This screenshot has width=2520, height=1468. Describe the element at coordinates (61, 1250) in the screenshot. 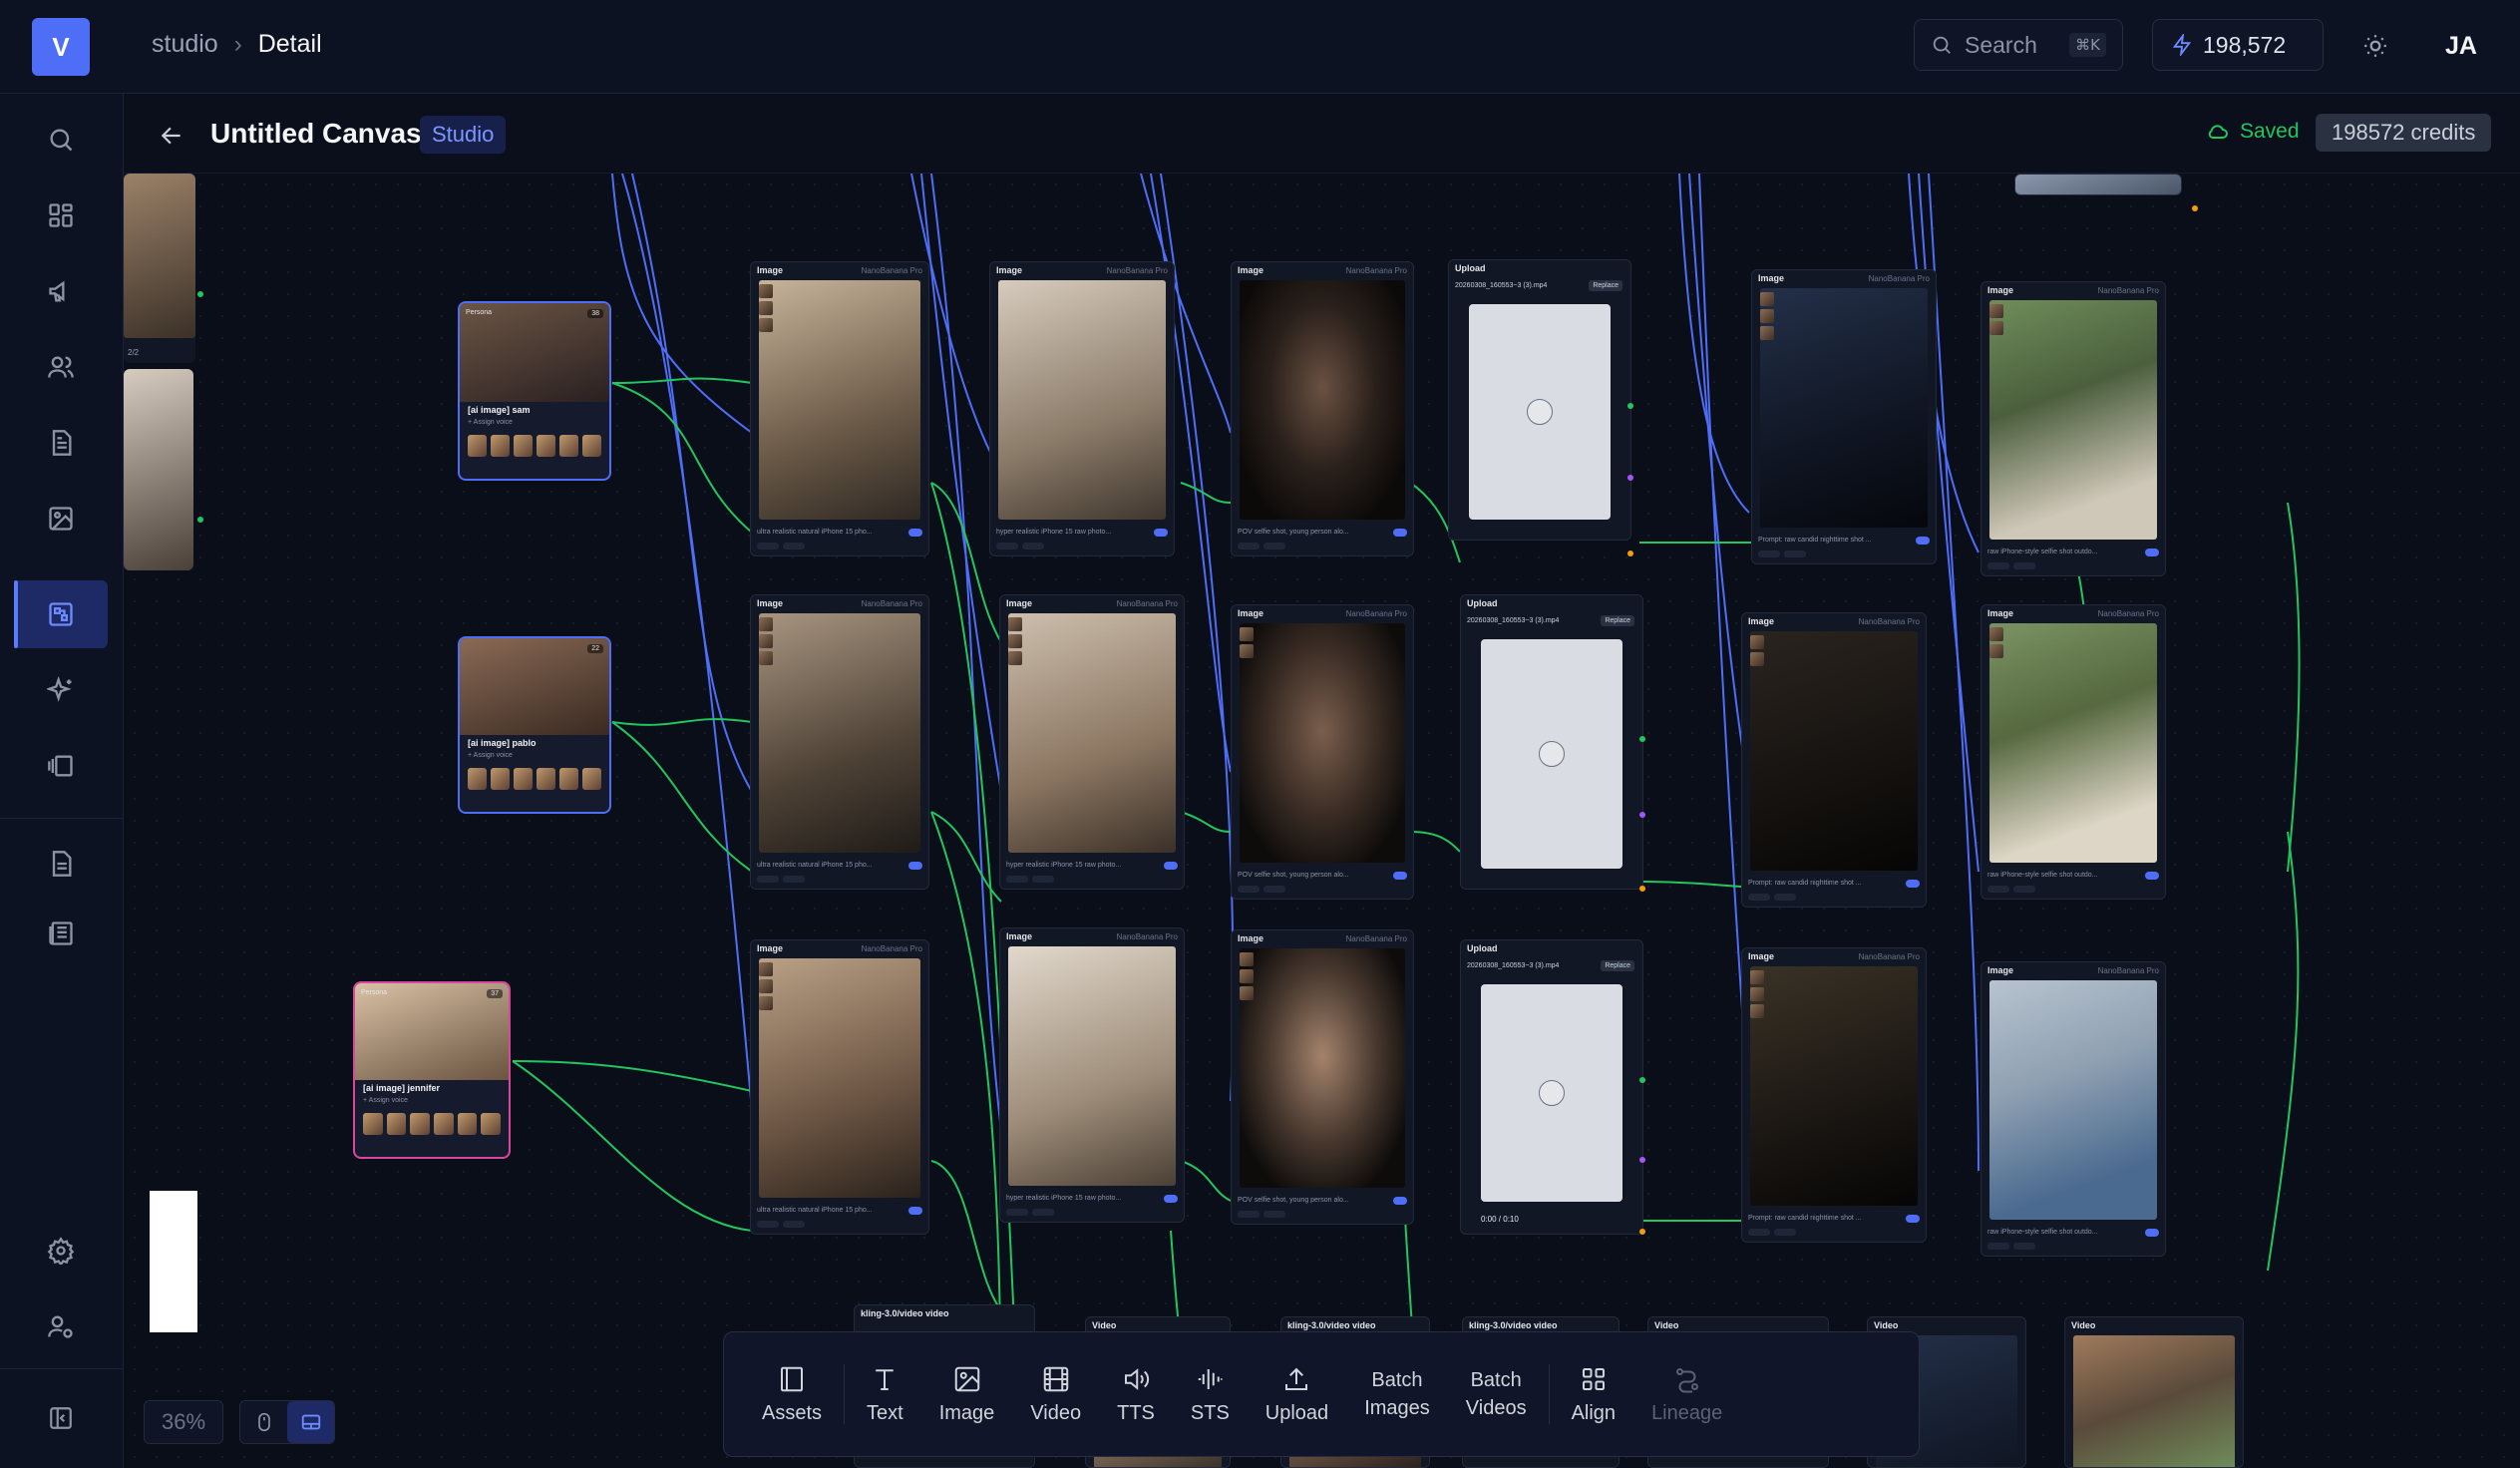

I see `sidebar-item-settings` at that location.